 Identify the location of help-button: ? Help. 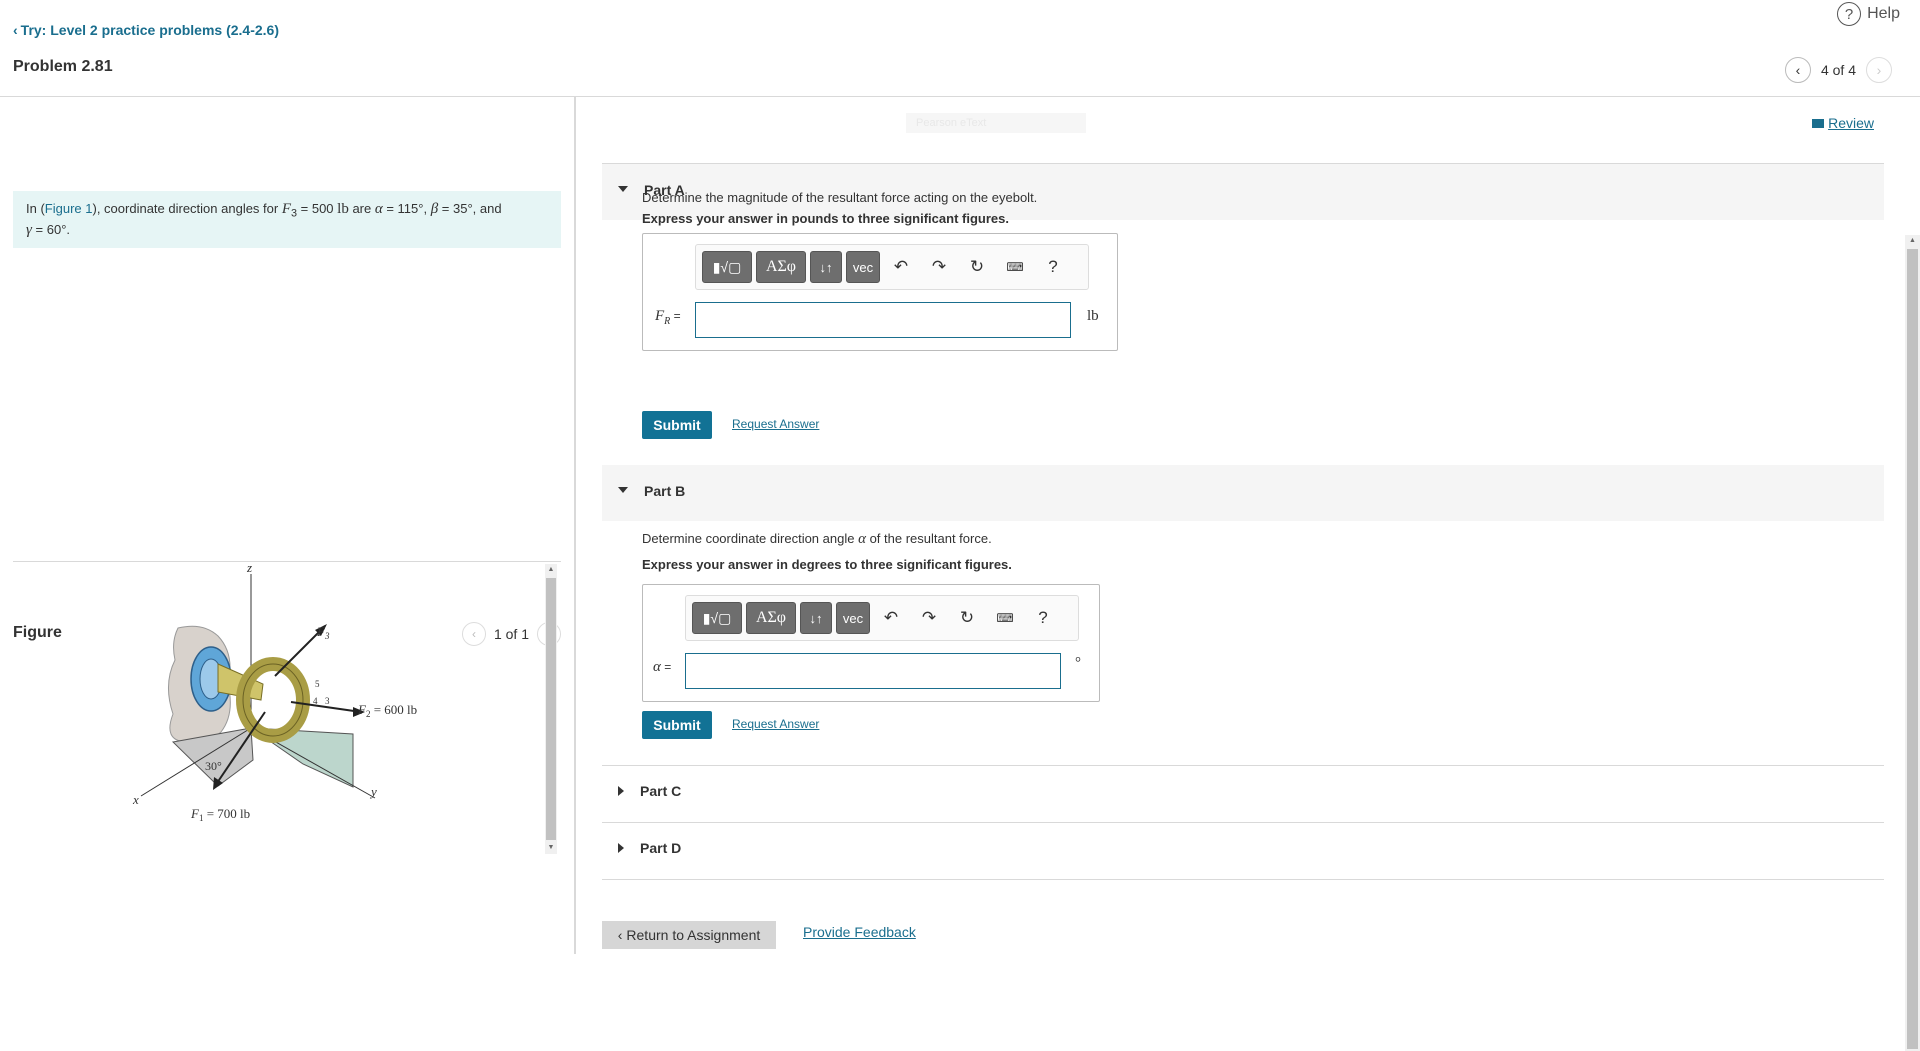
(1868, 14).